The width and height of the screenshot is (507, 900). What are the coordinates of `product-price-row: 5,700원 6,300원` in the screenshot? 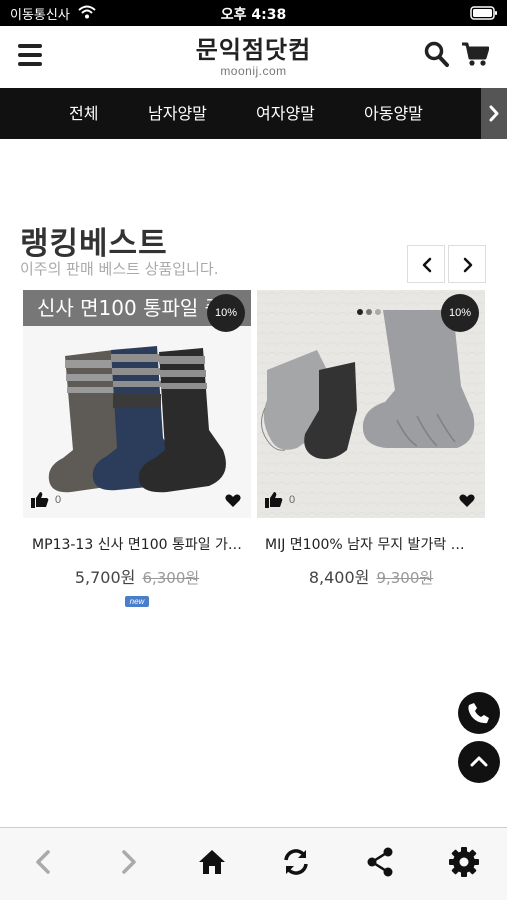 It's located at (137, 576).